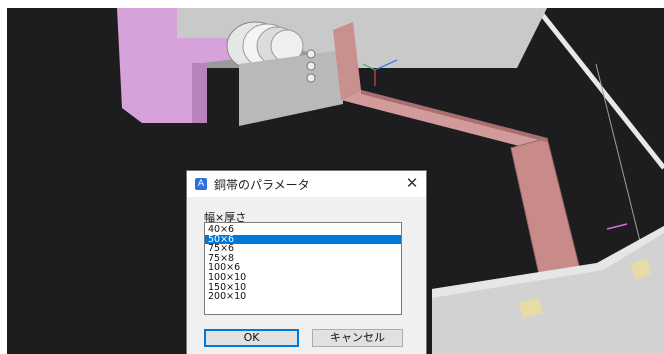  What do you see at coordinates (617, 226) in the screenshot?
I see `annotation-mark` at bounding box center [617, 226].